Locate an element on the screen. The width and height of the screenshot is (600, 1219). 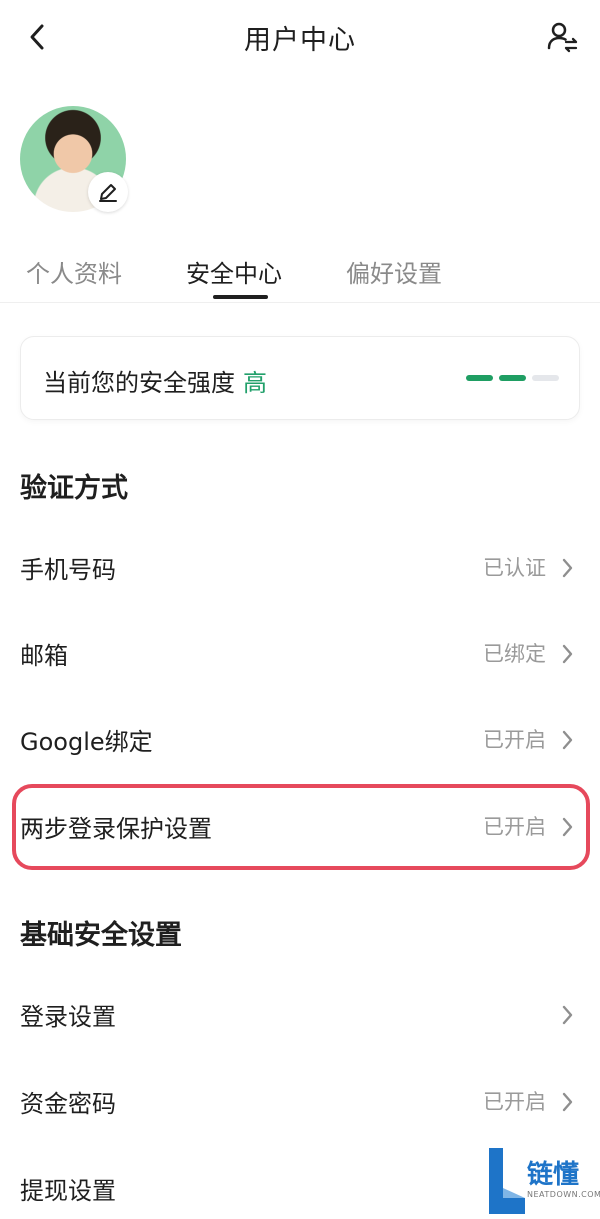
active-tab-indicator is located at coordinates (240, 297).